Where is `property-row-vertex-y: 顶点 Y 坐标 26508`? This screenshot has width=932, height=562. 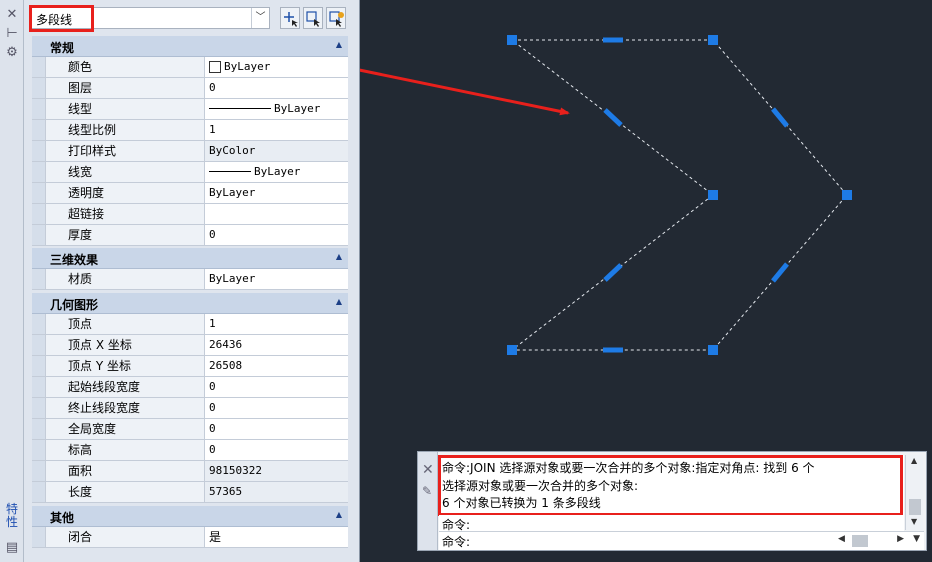 property-row-vertex-y: 顶点 Y 坐标 26508 is located at coordinates (190, 366).